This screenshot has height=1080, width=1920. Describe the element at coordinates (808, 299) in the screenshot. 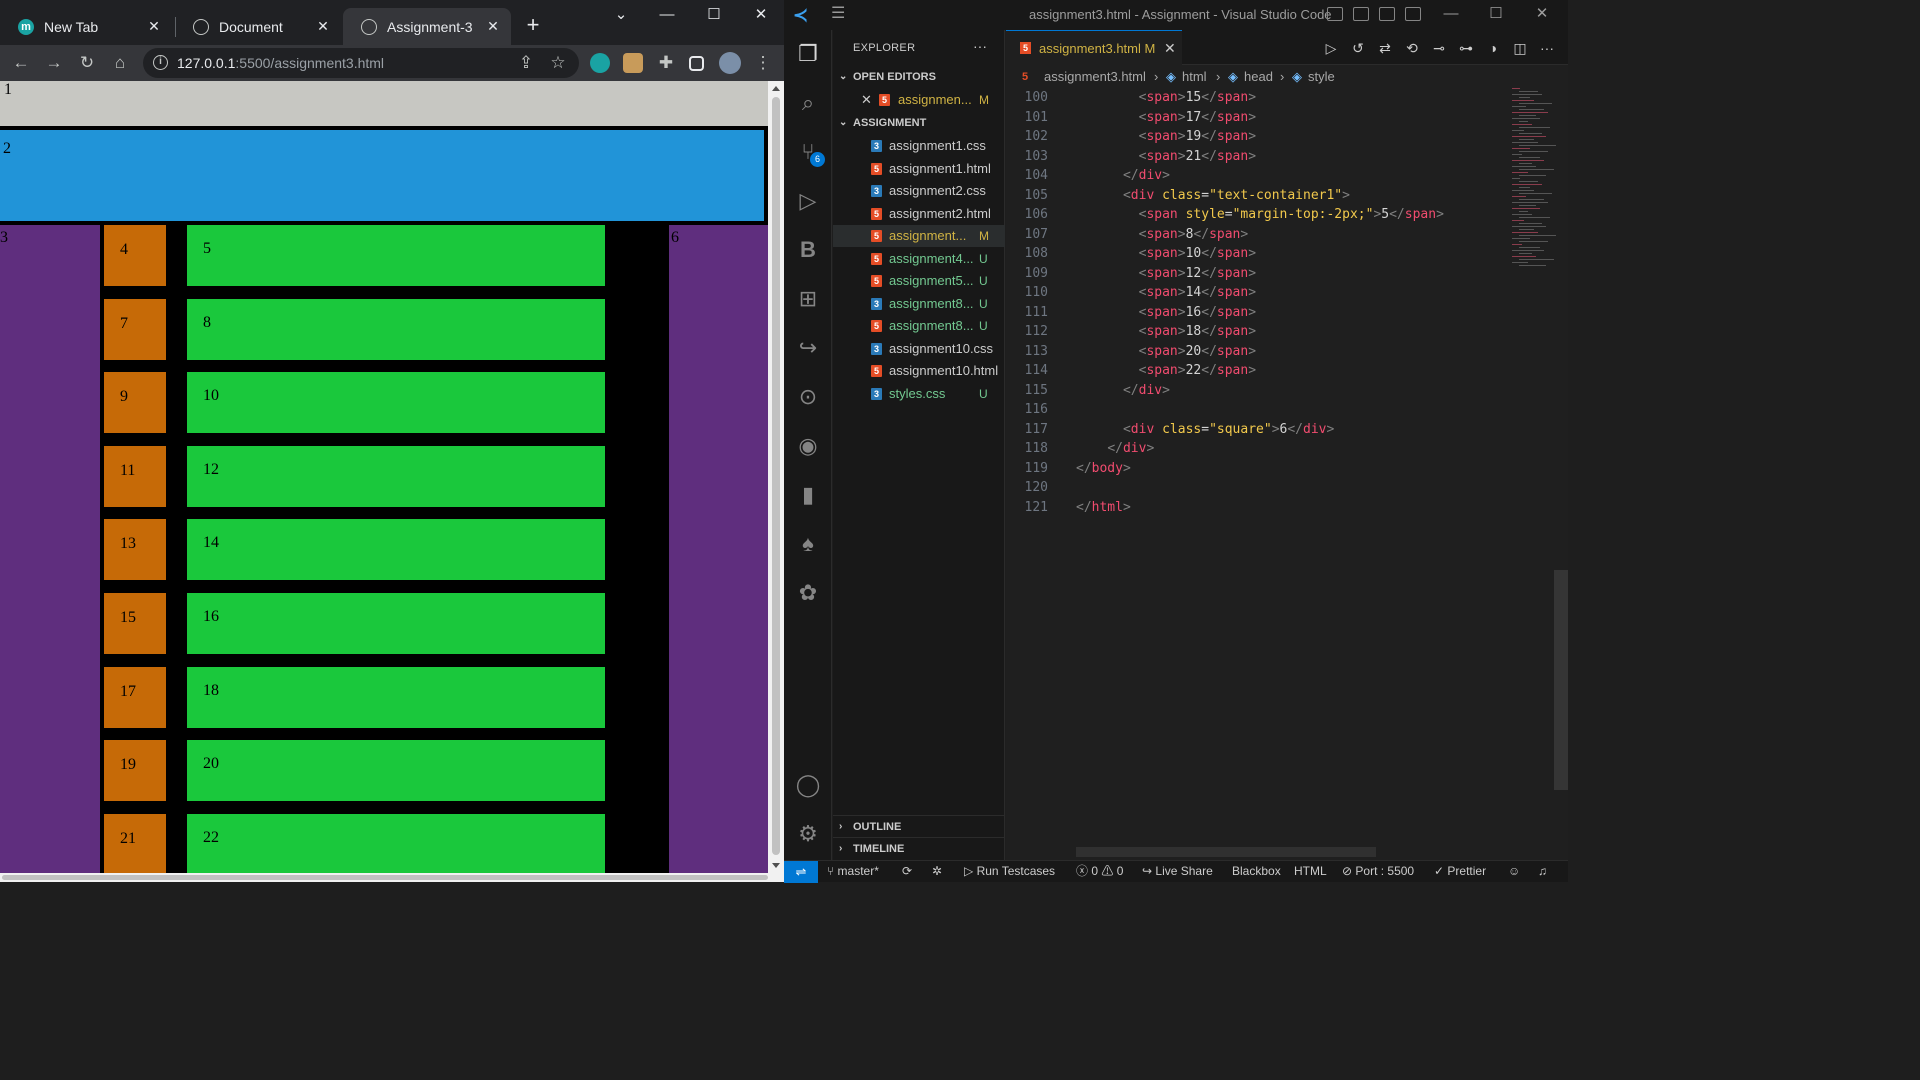

I see `extensions-icon: ⊞` at that location.